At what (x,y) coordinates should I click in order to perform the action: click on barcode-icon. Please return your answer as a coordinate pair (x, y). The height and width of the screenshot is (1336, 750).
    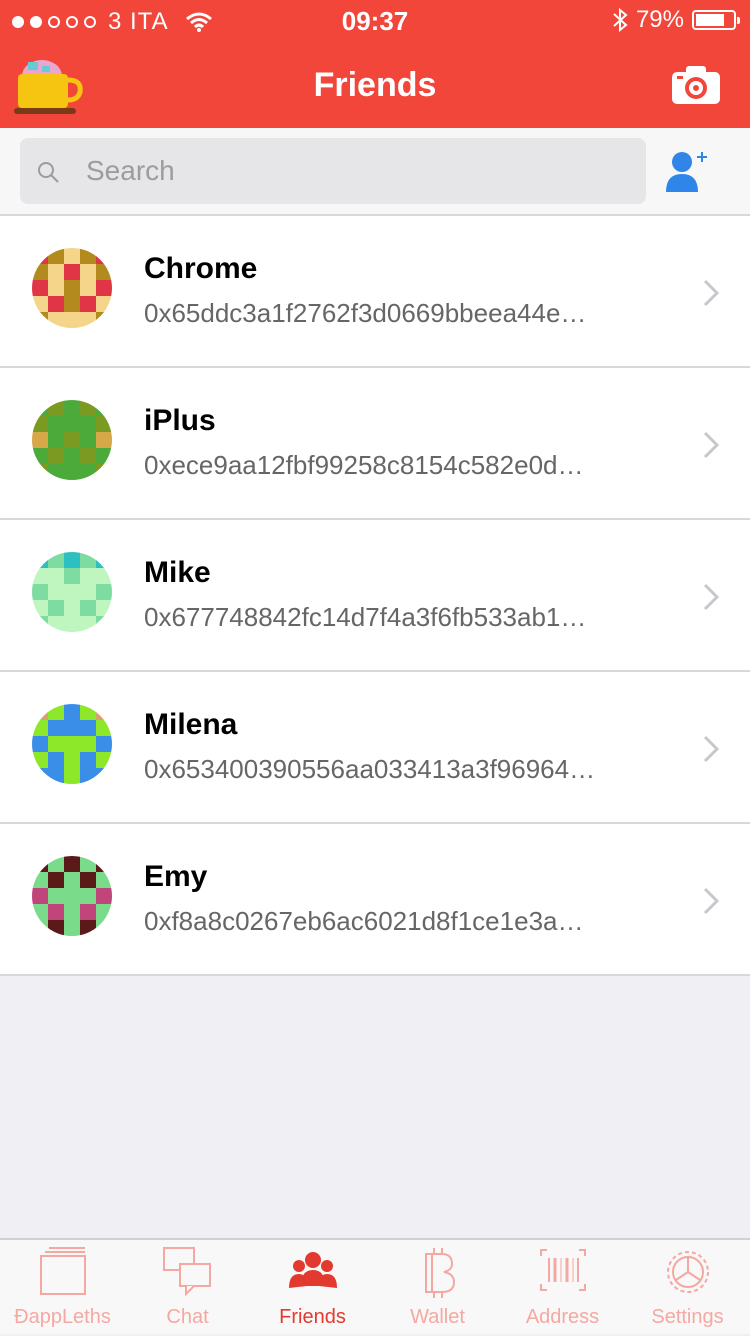
    Looking at the image, I should click on (563, 1272).